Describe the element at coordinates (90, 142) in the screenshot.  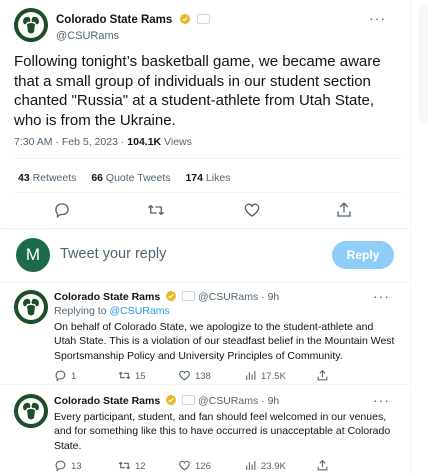
I see `tweet-date: Feb 5, 2023` at that location.